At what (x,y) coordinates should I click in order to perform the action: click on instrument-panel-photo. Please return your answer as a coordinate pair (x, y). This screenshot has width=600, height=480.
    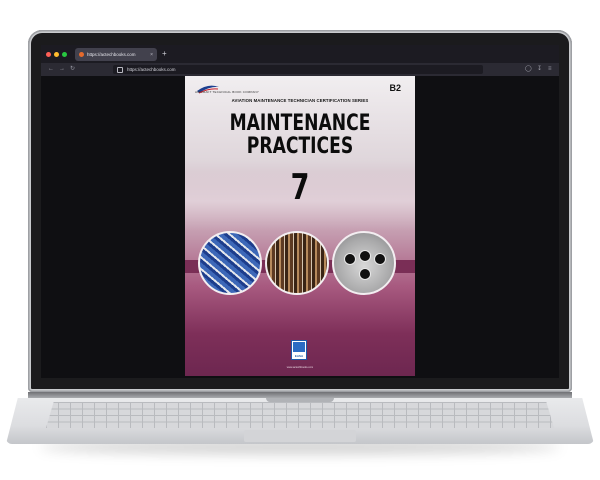
    Looking at the image, I should click on (364, 263).